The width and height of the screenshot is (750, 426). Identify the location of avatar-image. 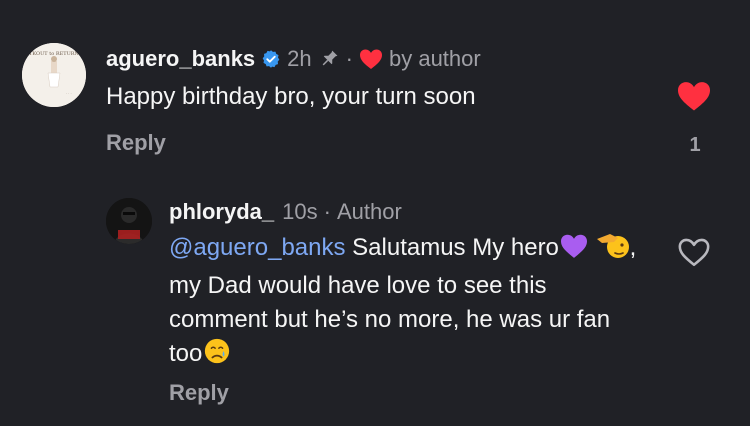
(129, 221).